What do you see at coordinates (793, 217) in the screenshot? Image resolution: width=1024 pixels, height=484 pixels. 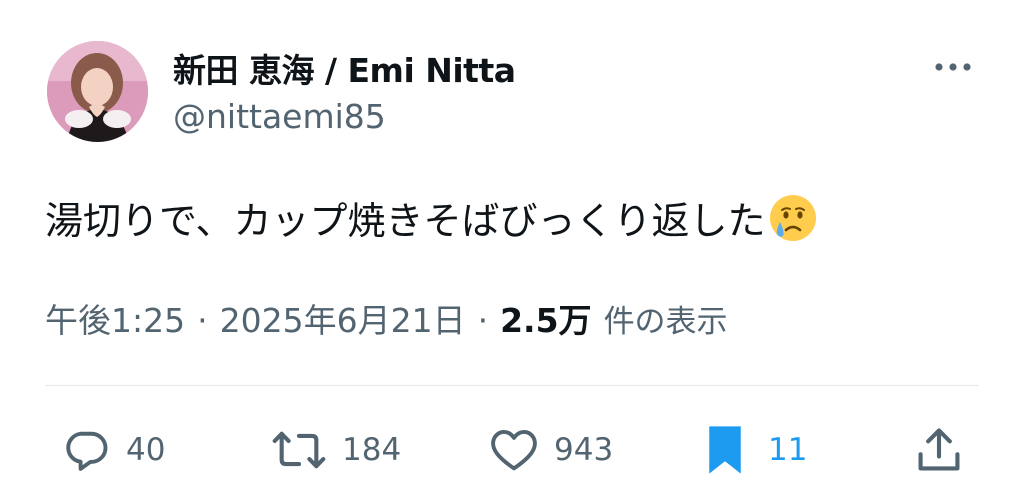 I see `crying-face-icon` at bounding box center [793, 217].